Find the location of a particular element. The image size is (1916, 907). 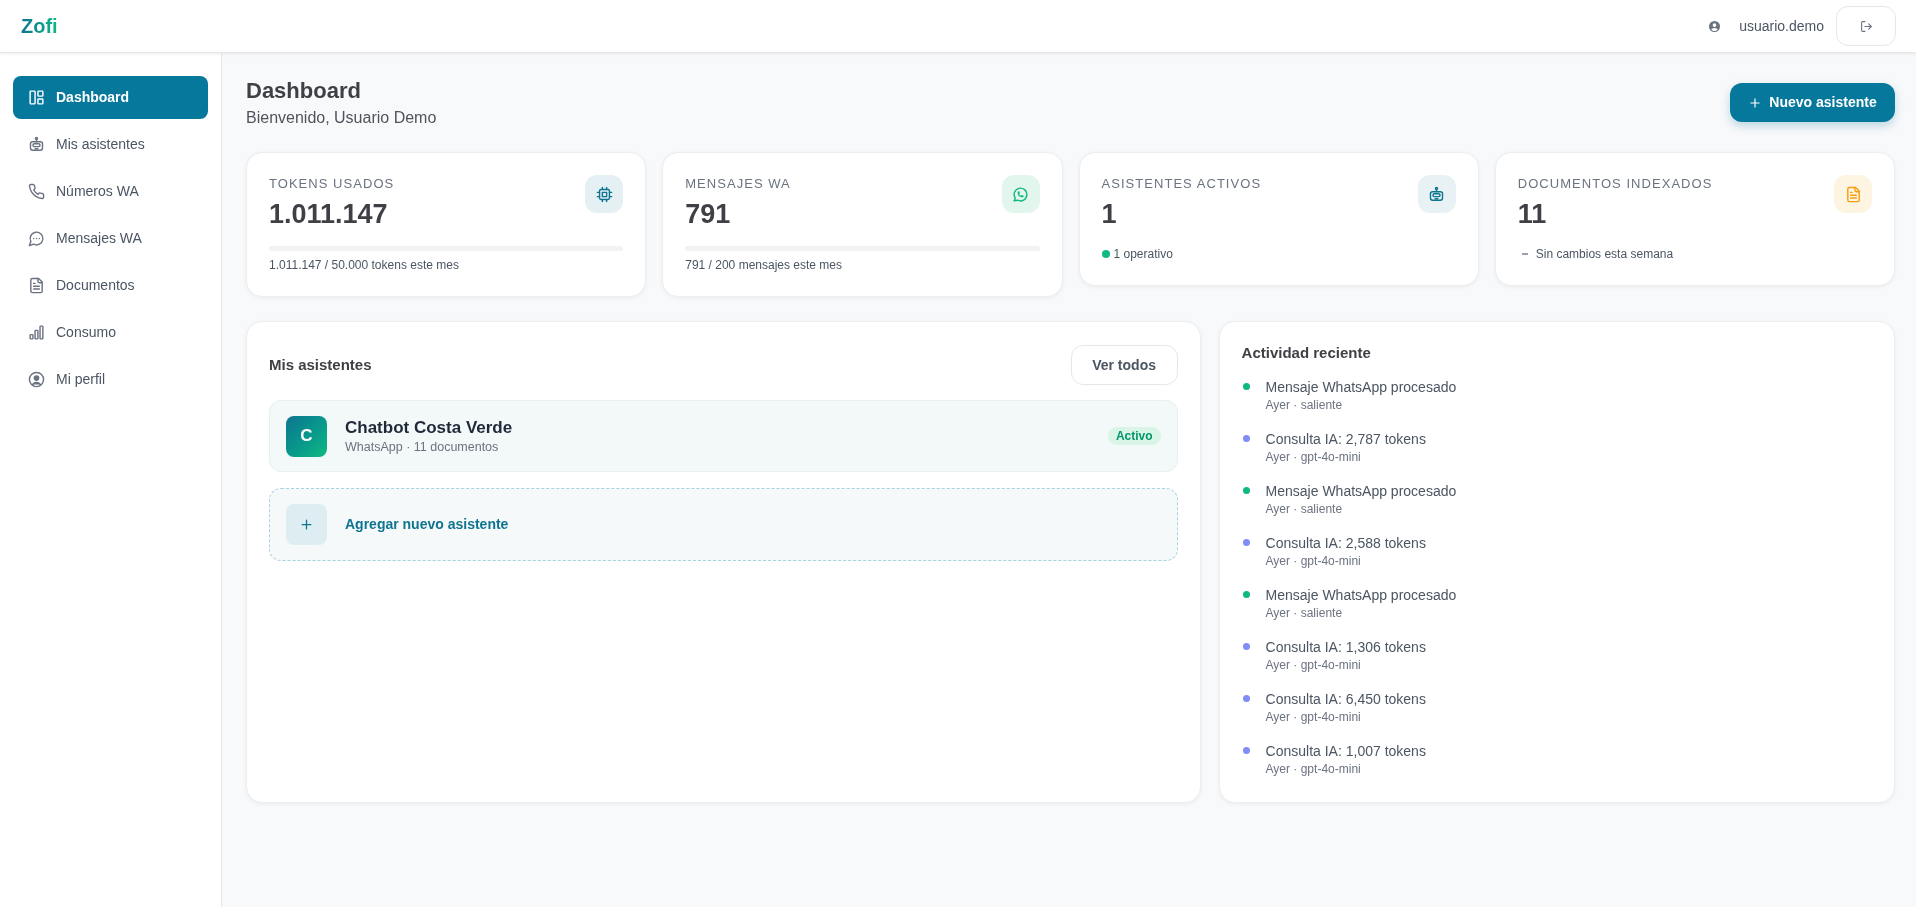

chat-bubble-icon is located at coordinates (36, 238).